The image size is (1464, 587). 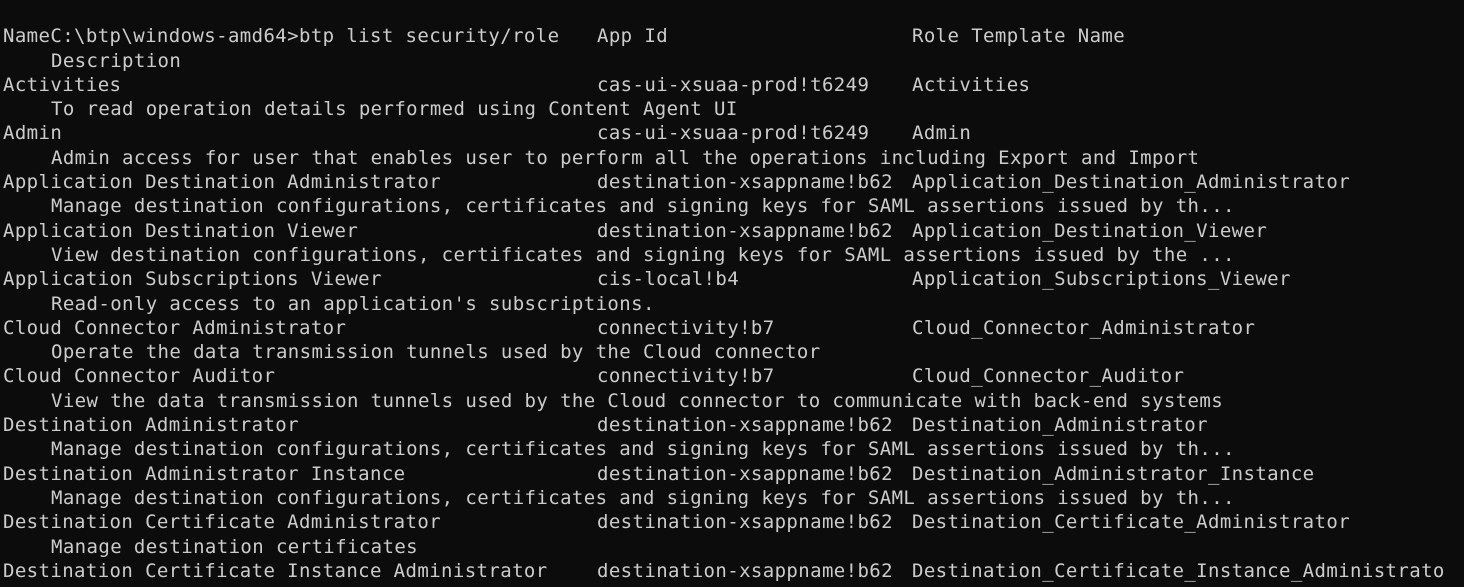 What do you see at coordinates (62, 84) in the screenshot?
I see `role-name: Activities` at bounding box center [62, 84].